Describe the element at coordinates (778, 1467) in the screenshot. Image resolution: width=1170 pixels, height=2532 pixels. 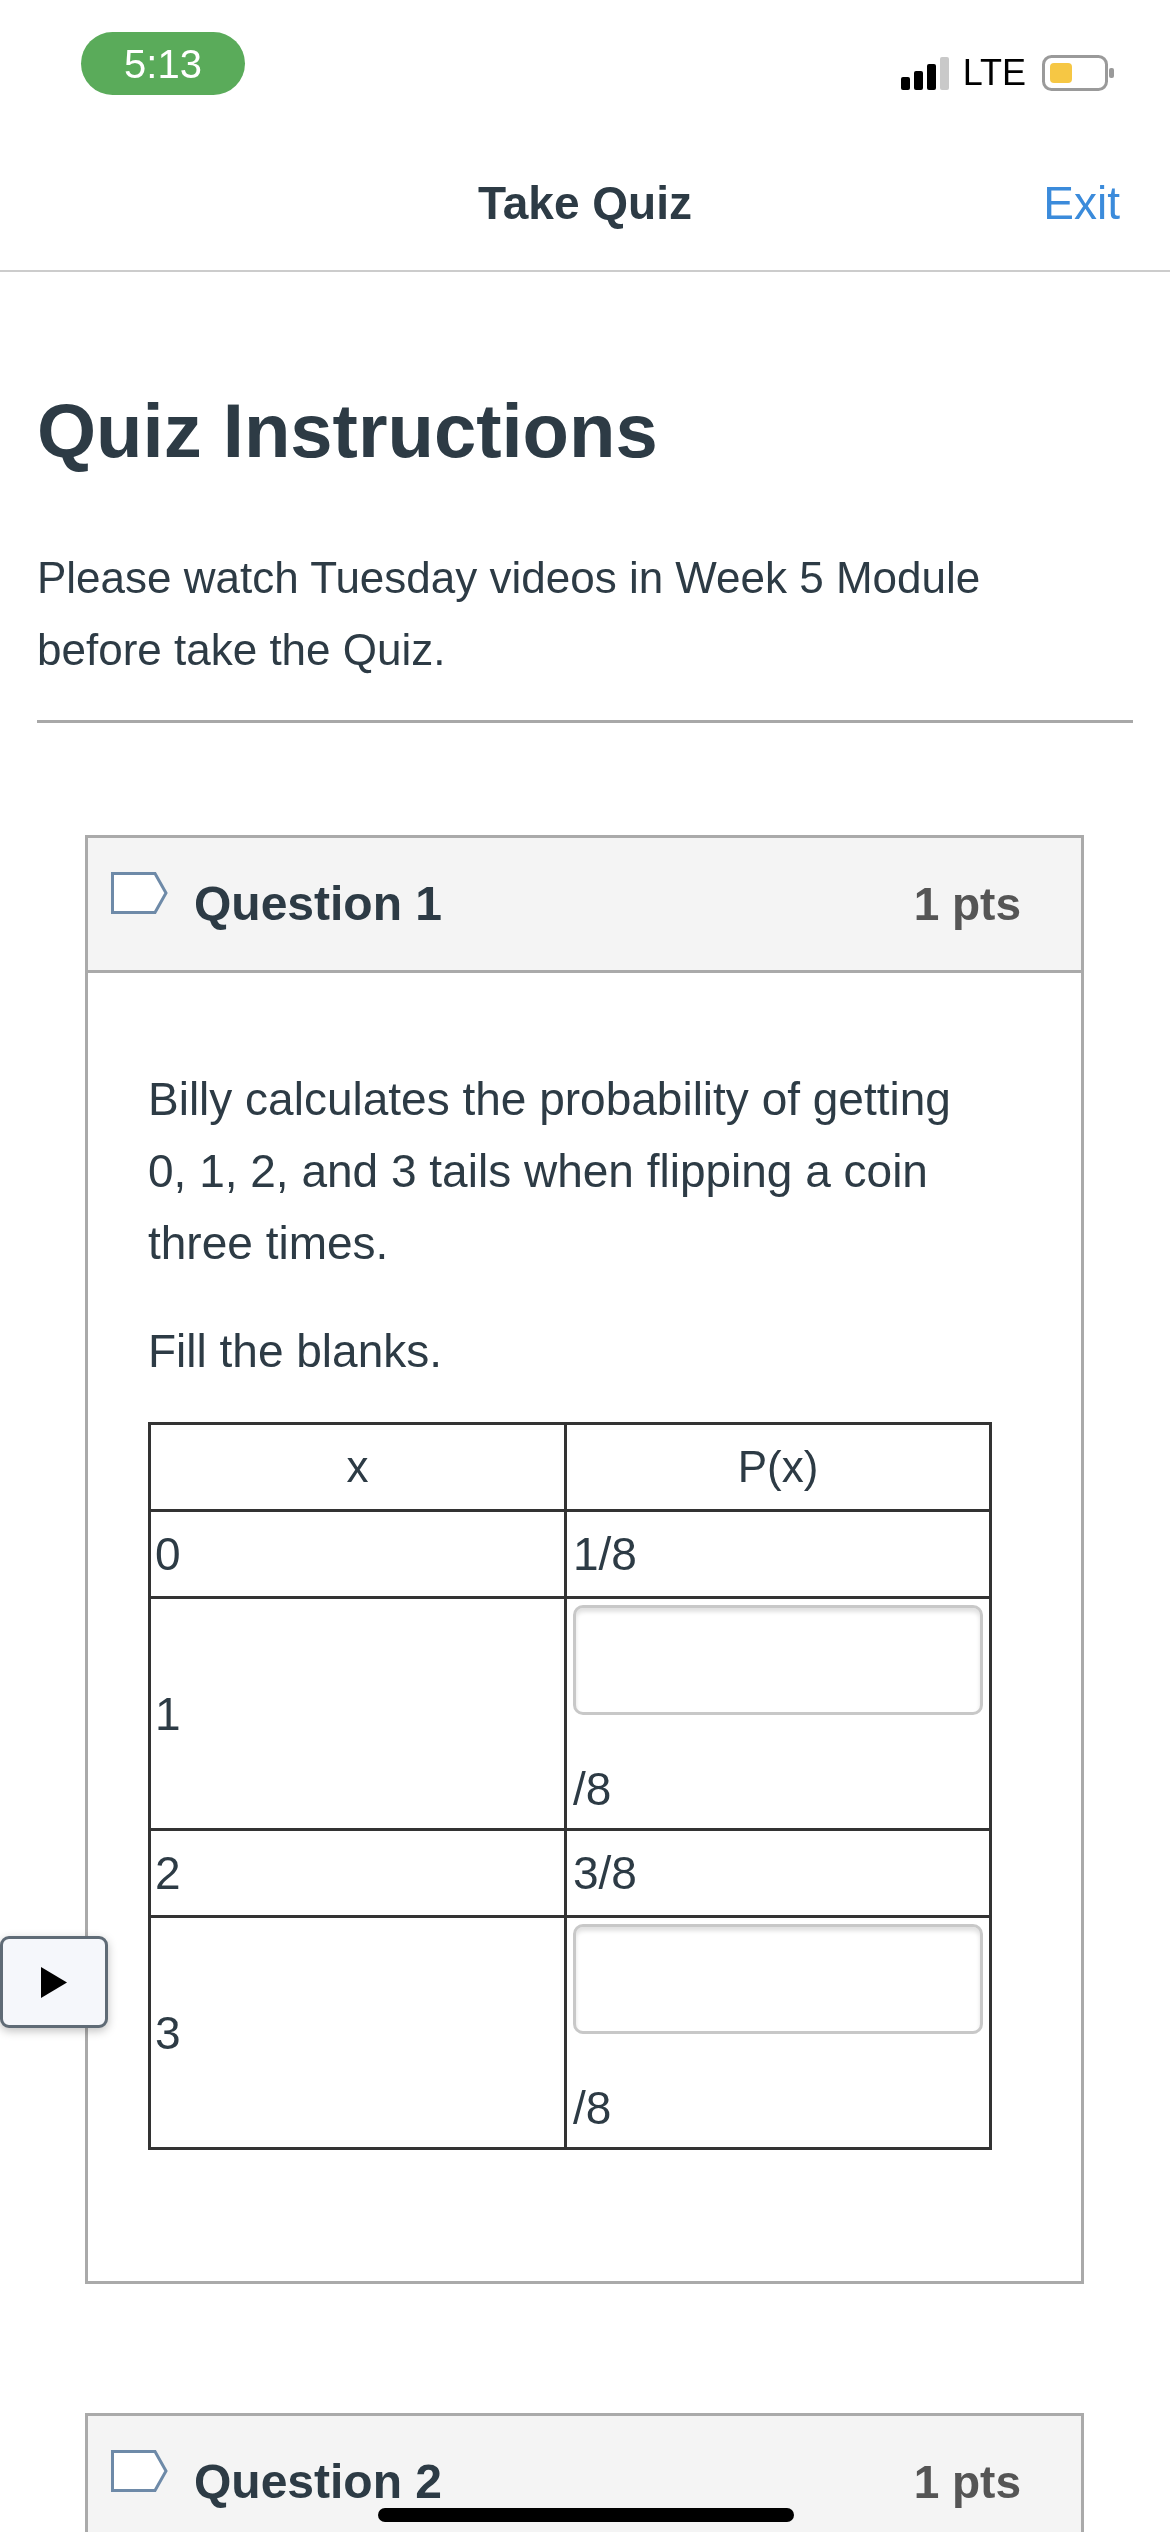
I see `column-header: P(x)` at that location.